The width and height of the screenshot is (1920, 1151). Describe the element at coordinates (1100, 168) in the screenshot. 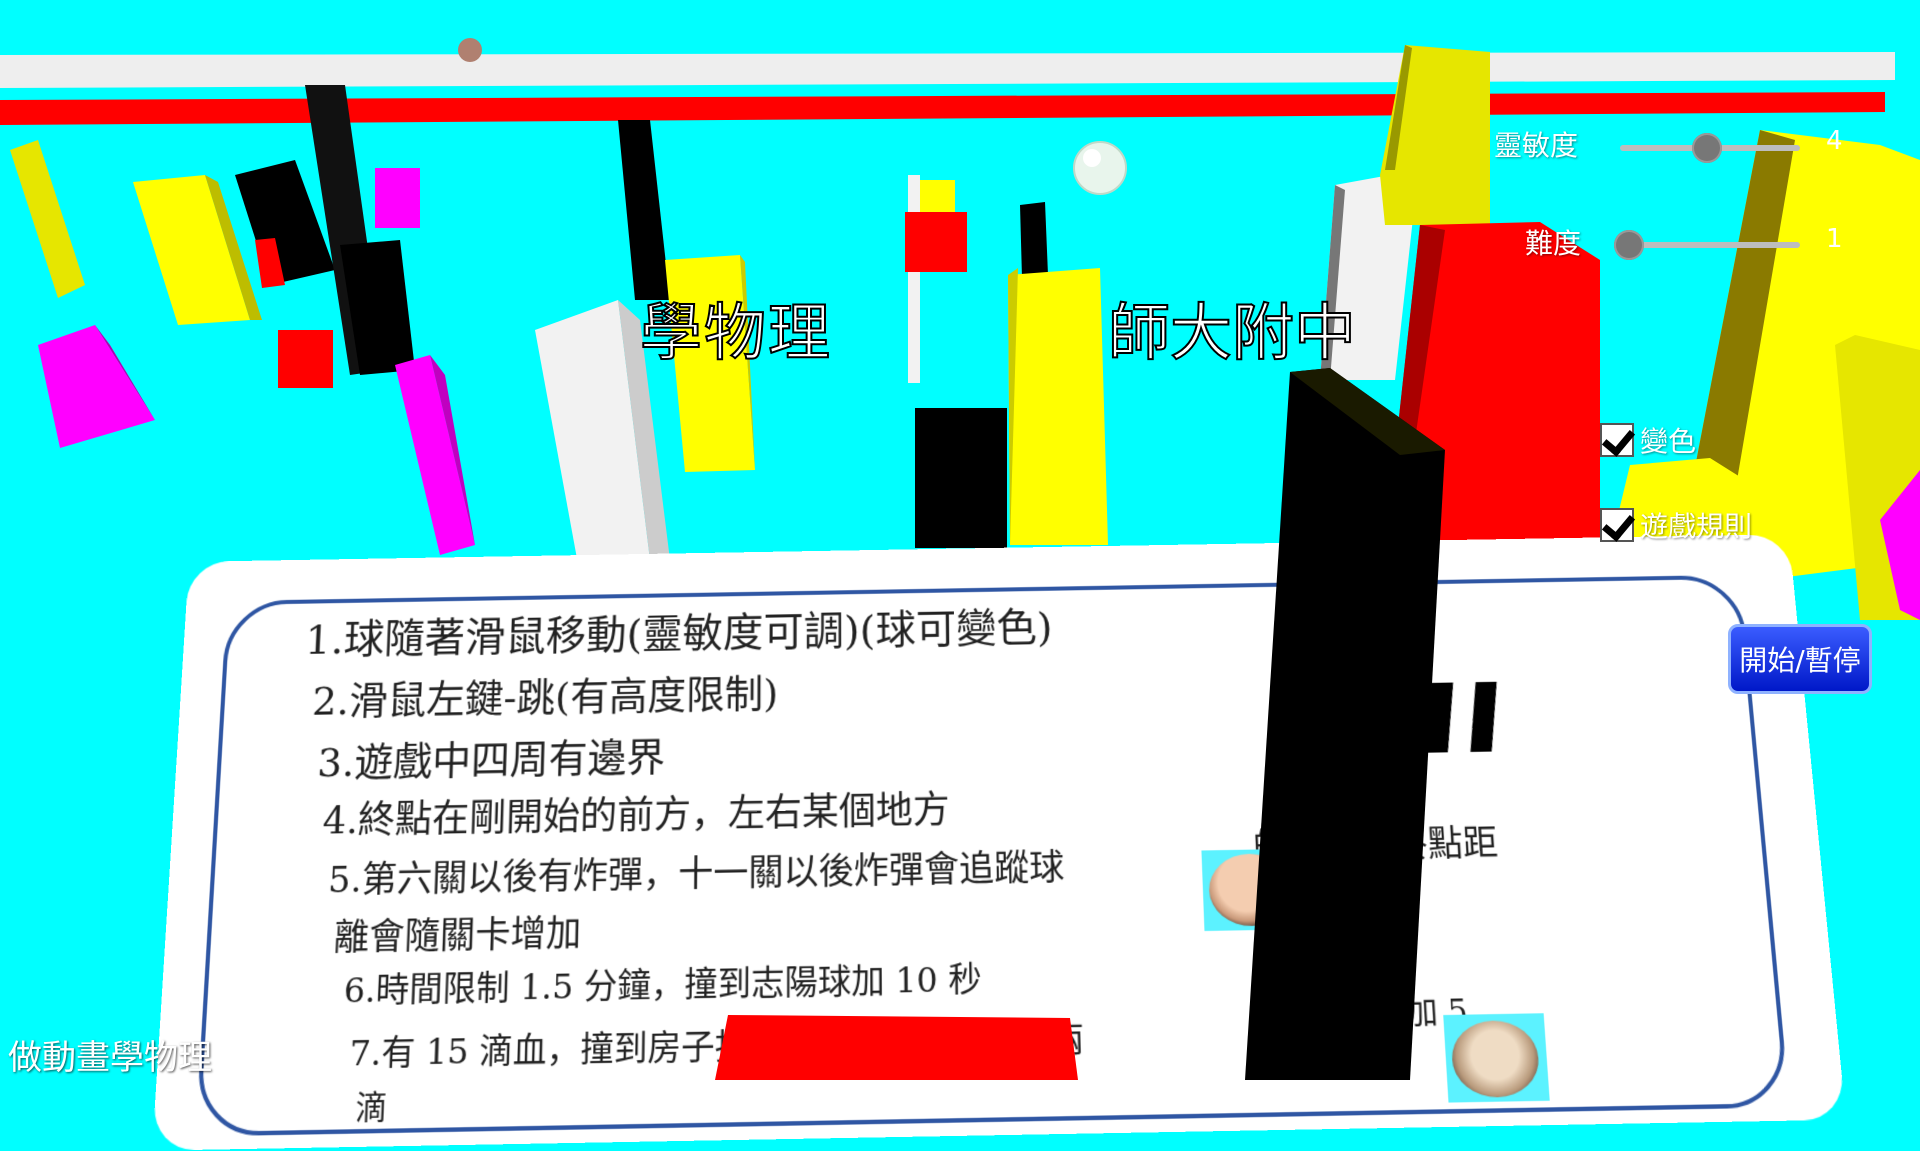

I see `player-ball` at that location.